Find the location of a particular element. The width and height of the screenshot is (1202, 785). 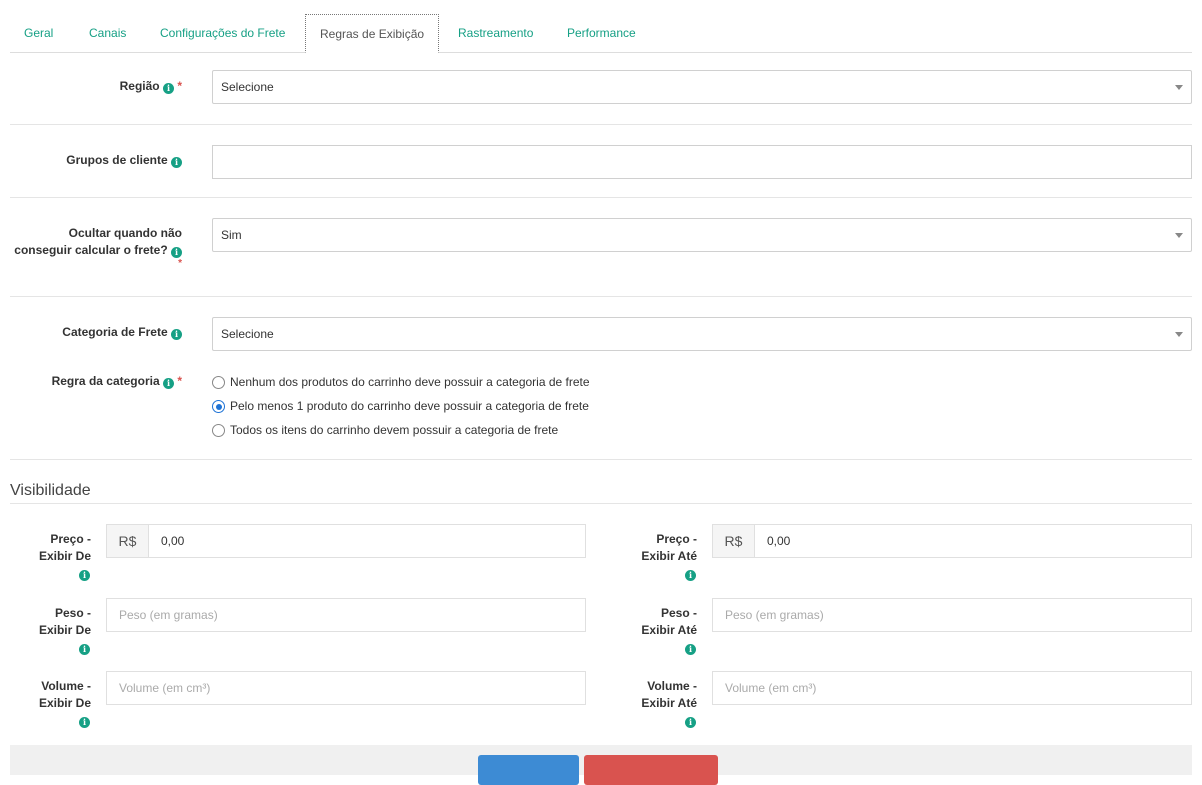

cancel-button is located at coordinates (651, 770).